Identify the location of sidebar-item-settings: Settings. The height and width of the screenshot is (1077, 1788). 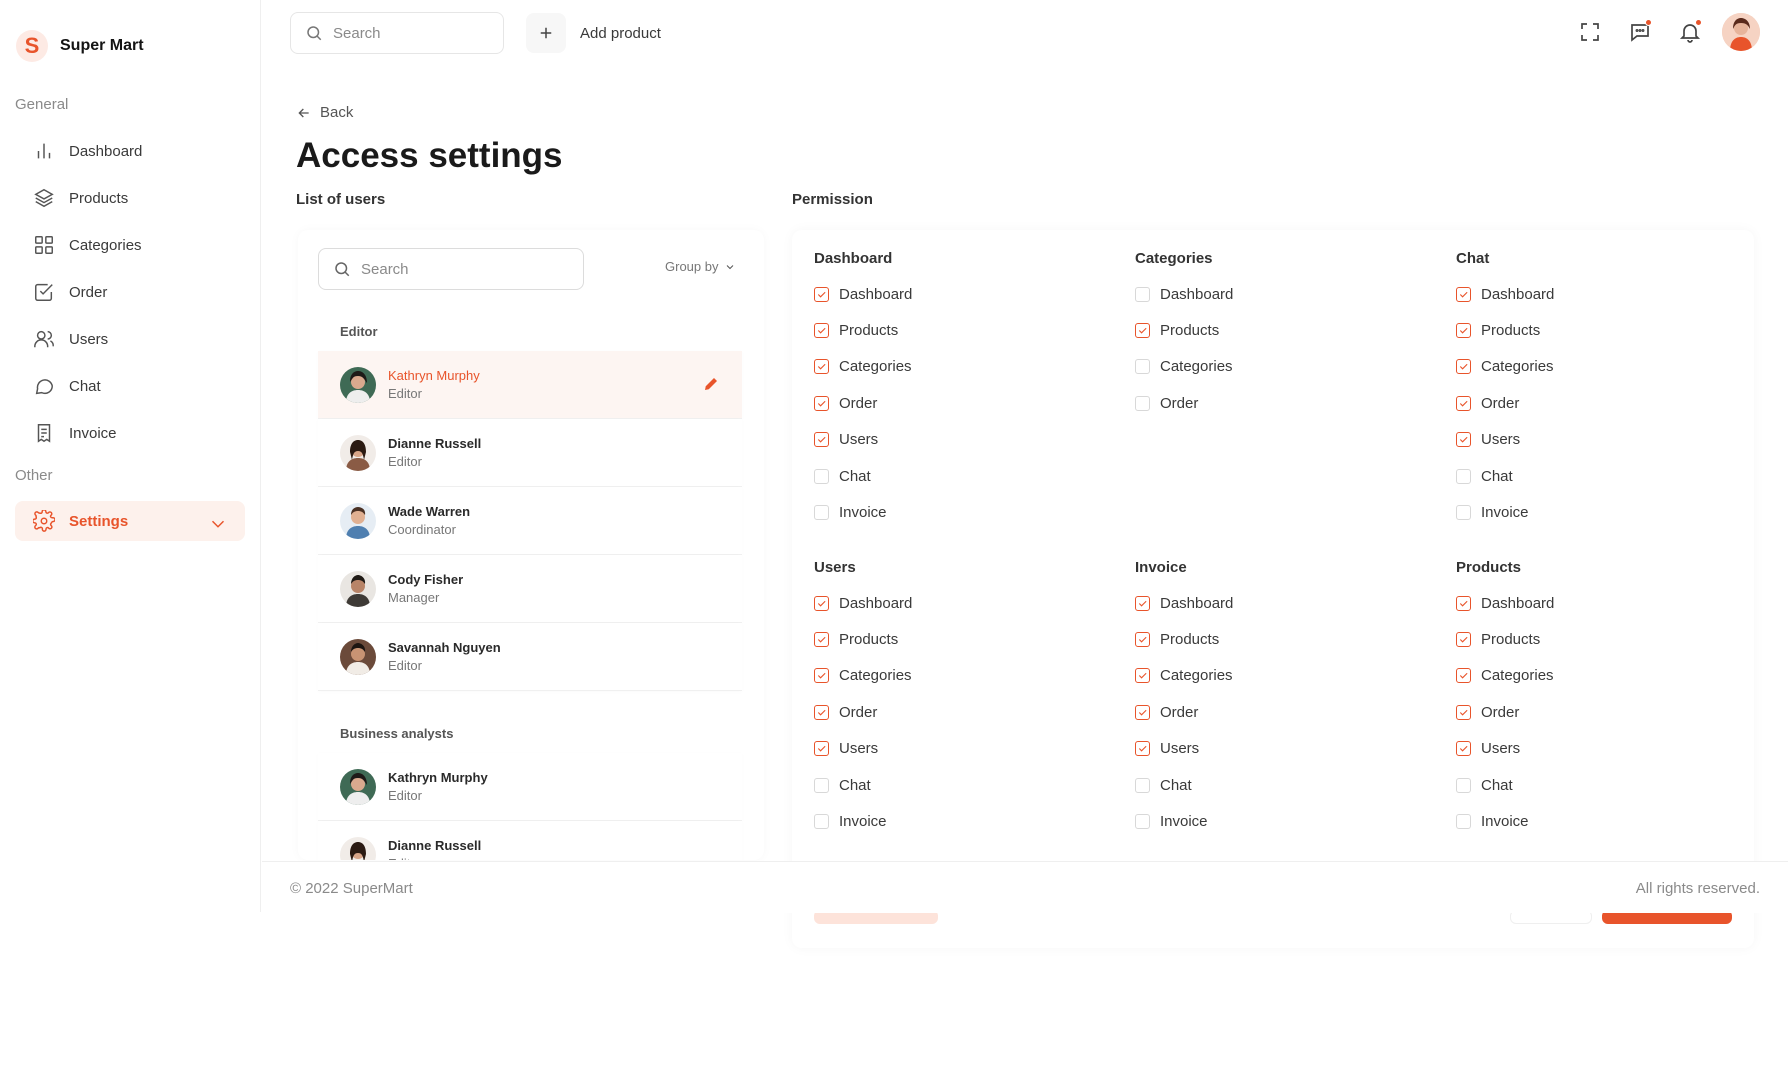
(130, 521).